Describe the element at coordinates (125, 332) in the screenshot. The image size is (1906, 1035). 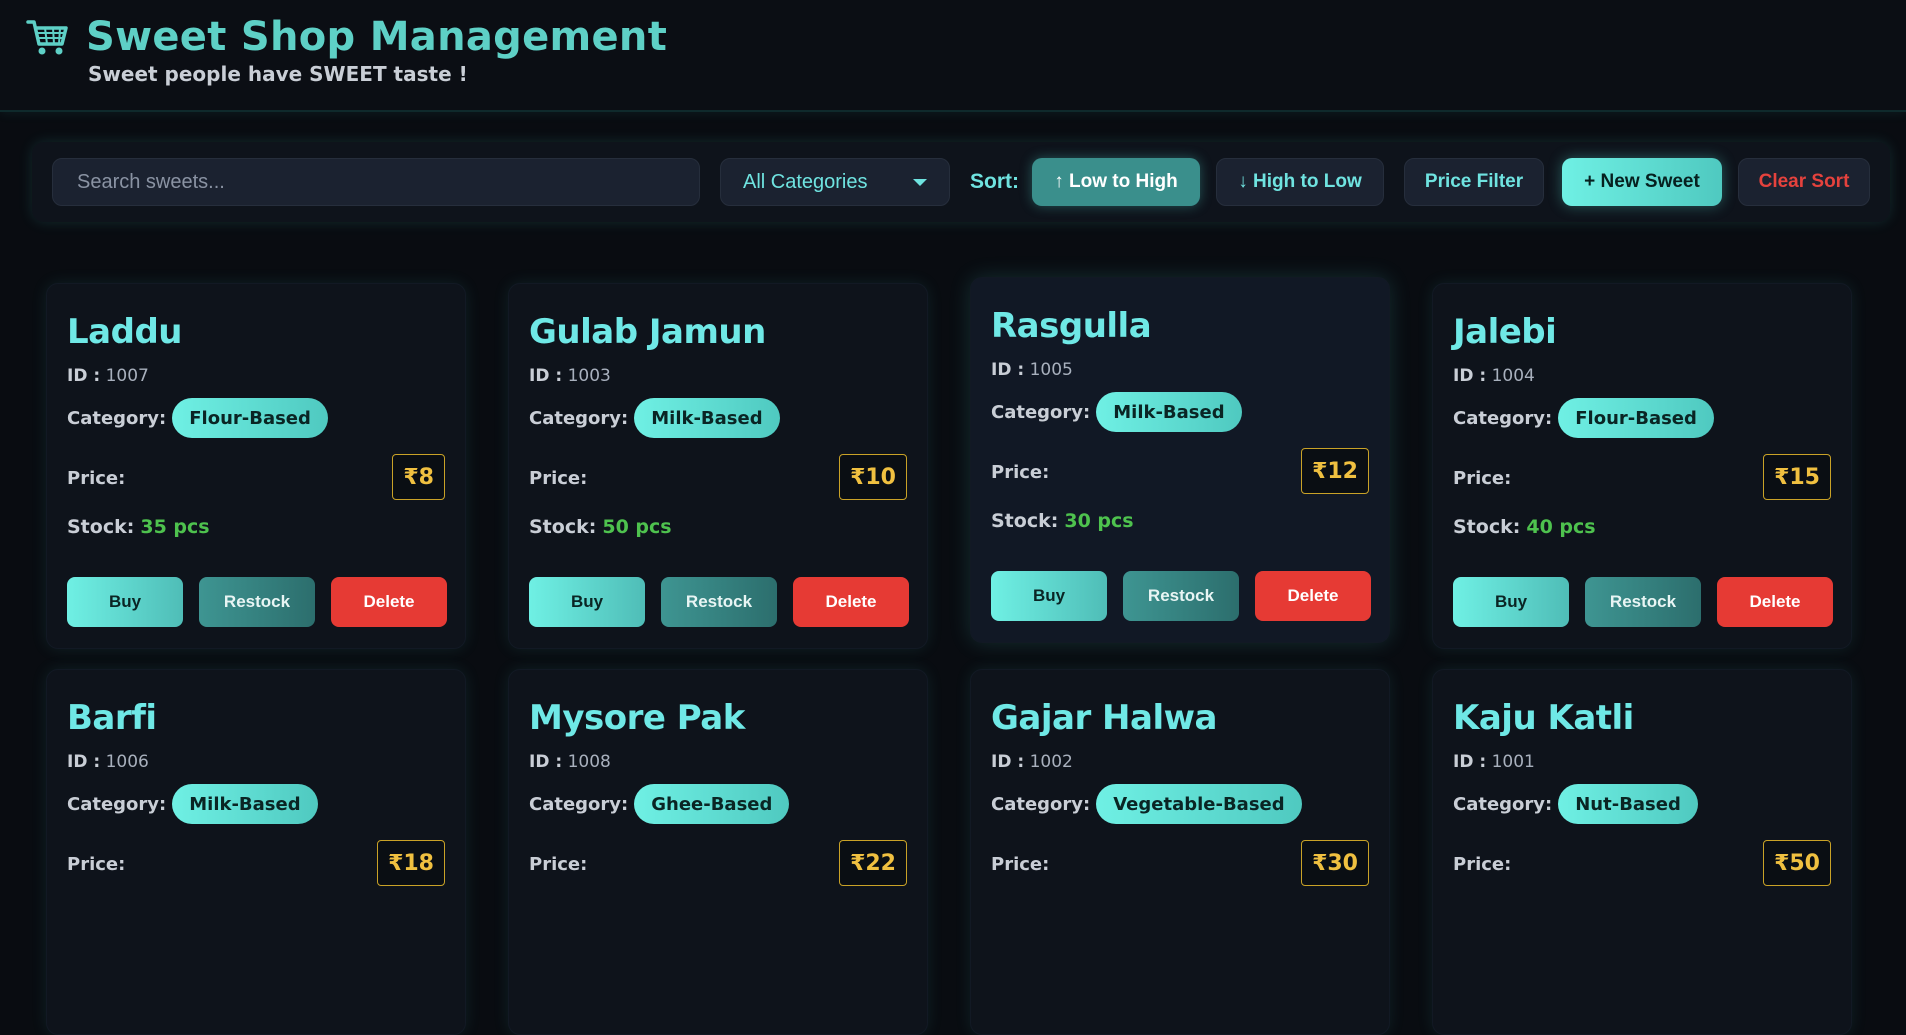
I see `sweet-name: Laddu` at that location.